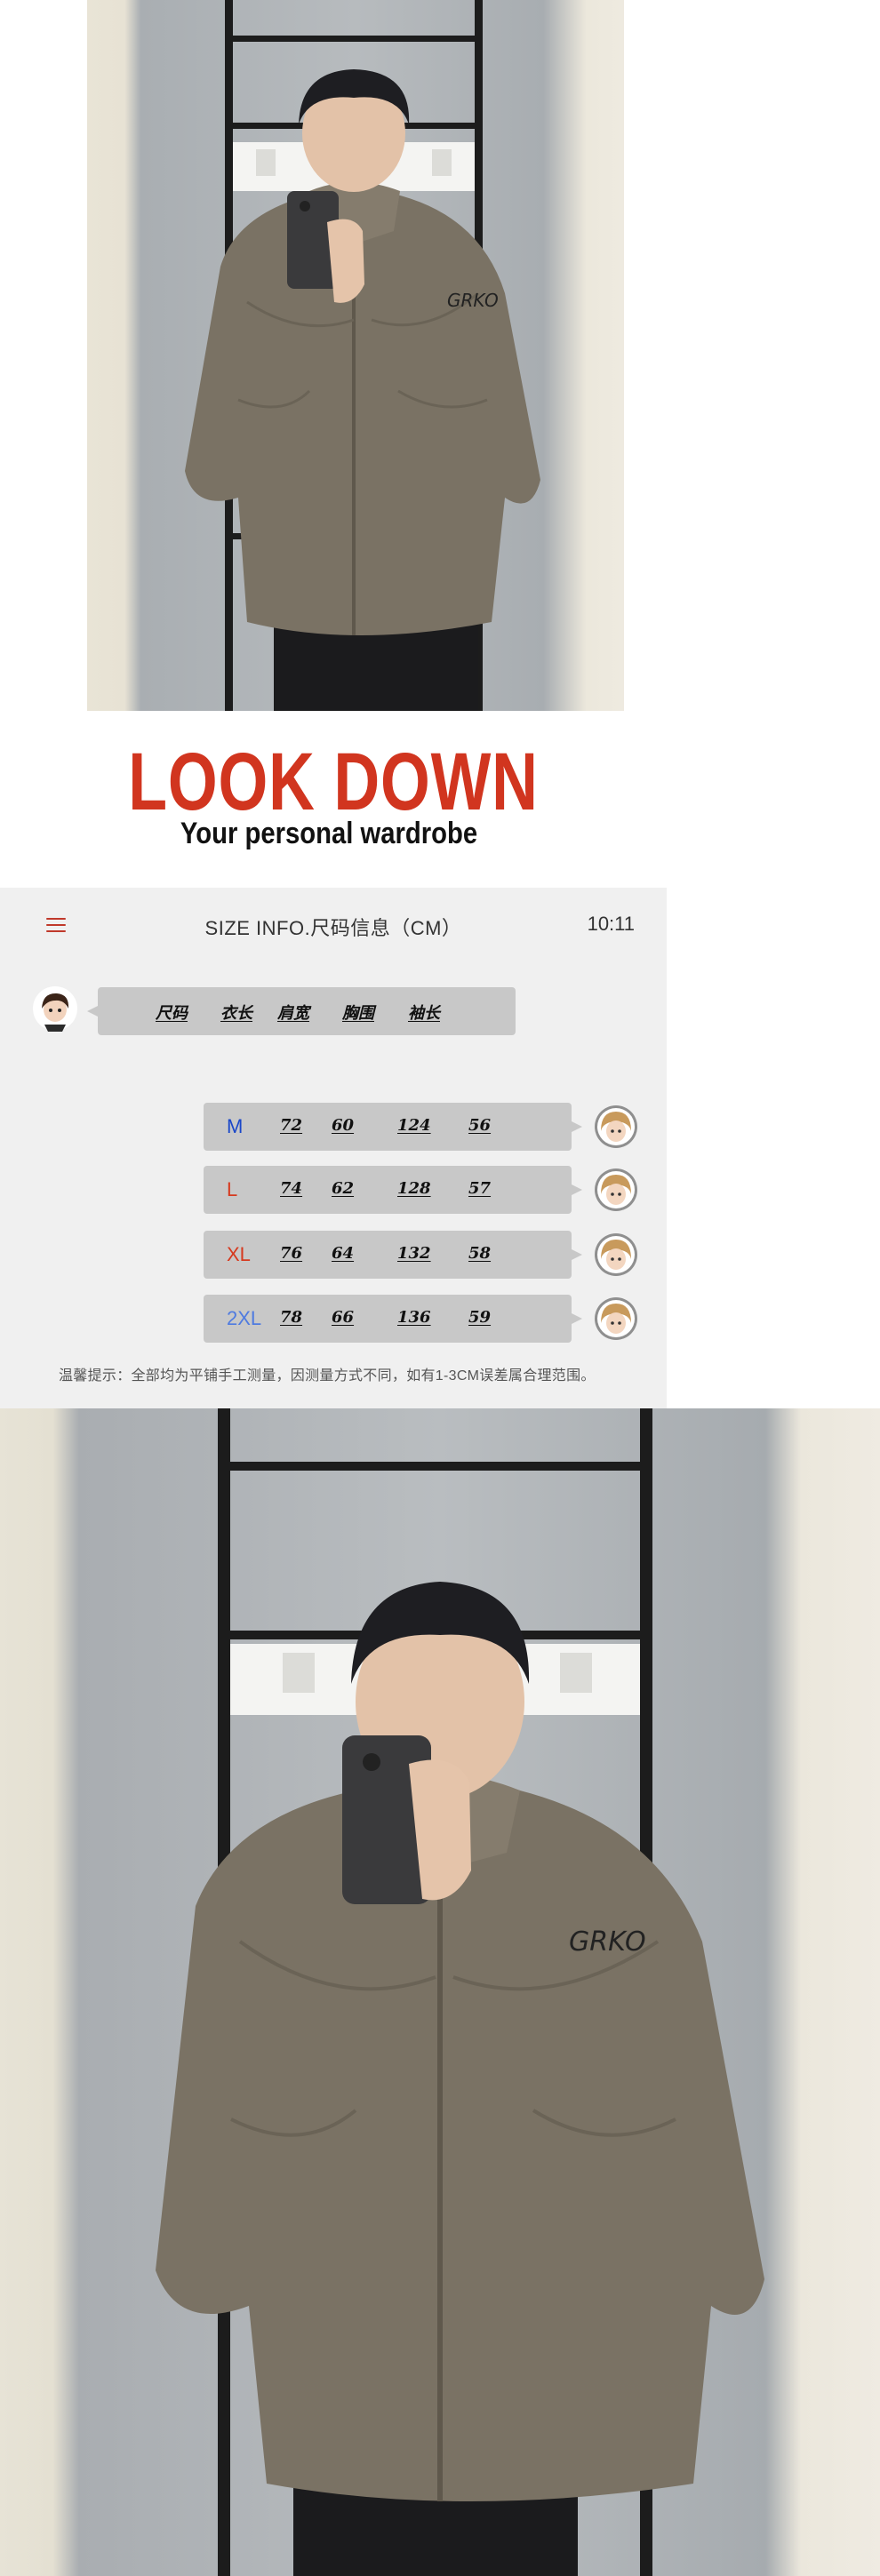  Describe the element at coordinates (393, 1319) in the screenshot. I see `size-row-2xl: 2XL 78 66 136 59` at that location.